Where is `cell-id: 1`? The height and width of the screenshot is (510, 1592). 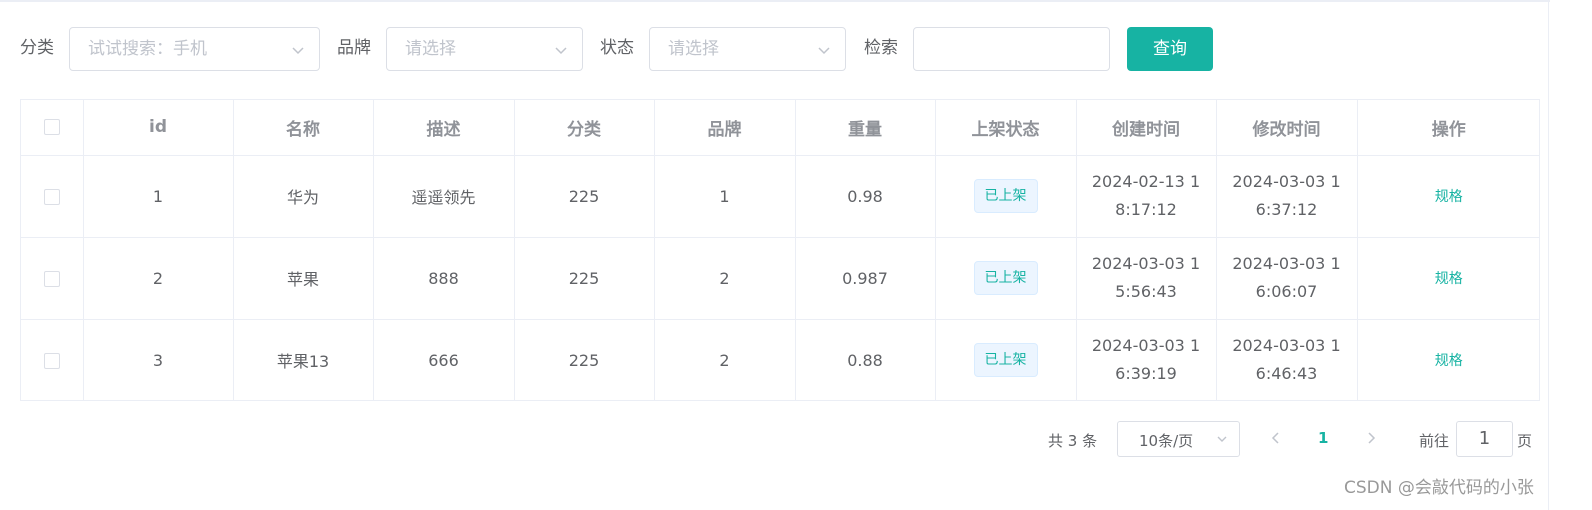
cell-id: 1 is located at coordinates (158, 196).